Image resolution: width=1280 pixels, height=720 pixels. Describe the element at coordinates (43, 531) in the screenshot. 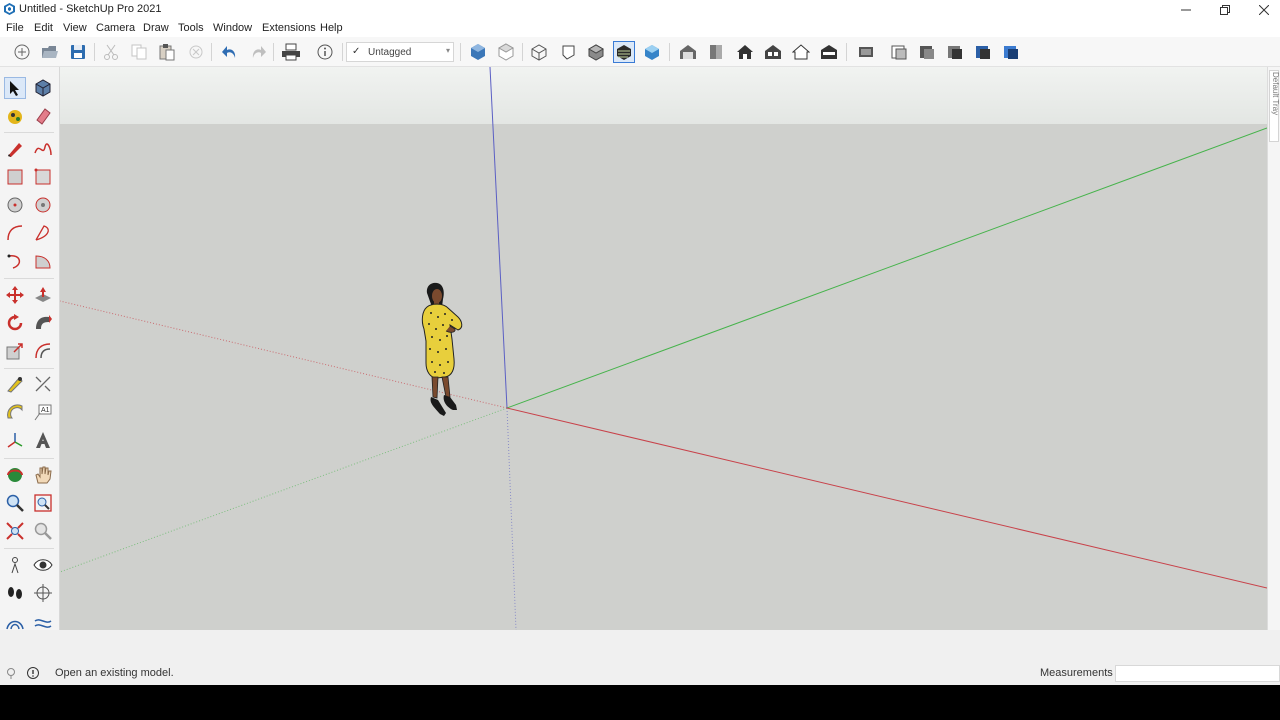

I see `previous-view-tool` at that location.